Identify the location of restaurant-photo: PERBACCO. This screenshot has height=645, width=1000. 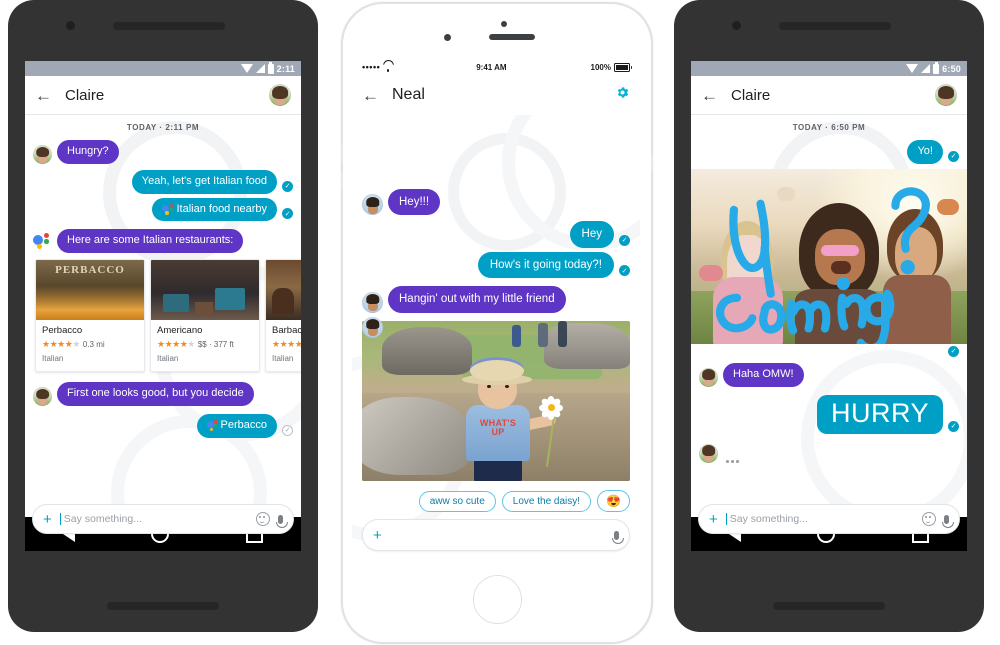
(90, 290).